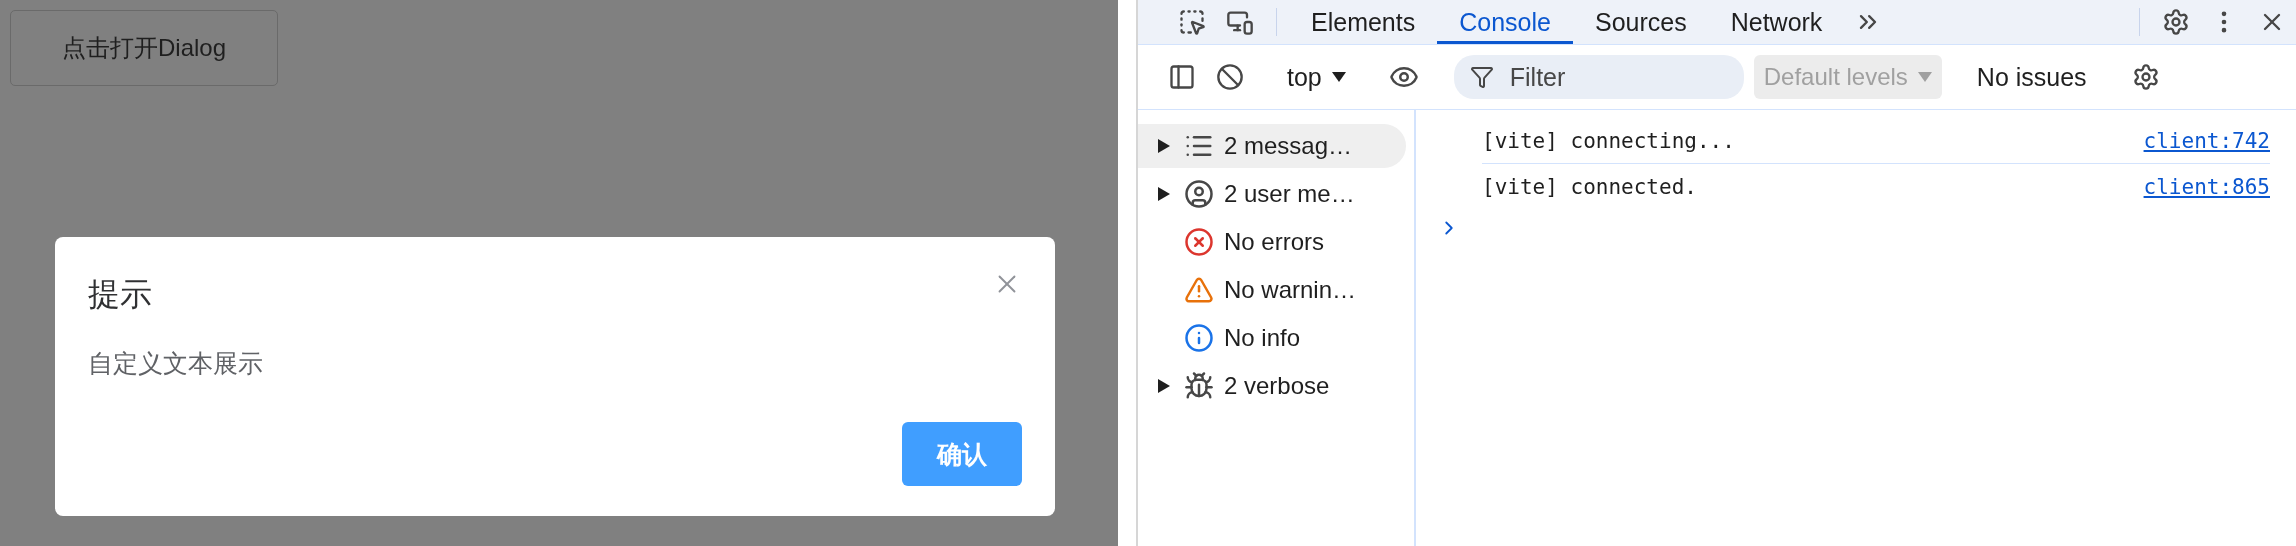  What do you see at coordinates (1776, 22) in the screenshot?
I see `panel-tab: Network` at bounding box center [1776, 22].